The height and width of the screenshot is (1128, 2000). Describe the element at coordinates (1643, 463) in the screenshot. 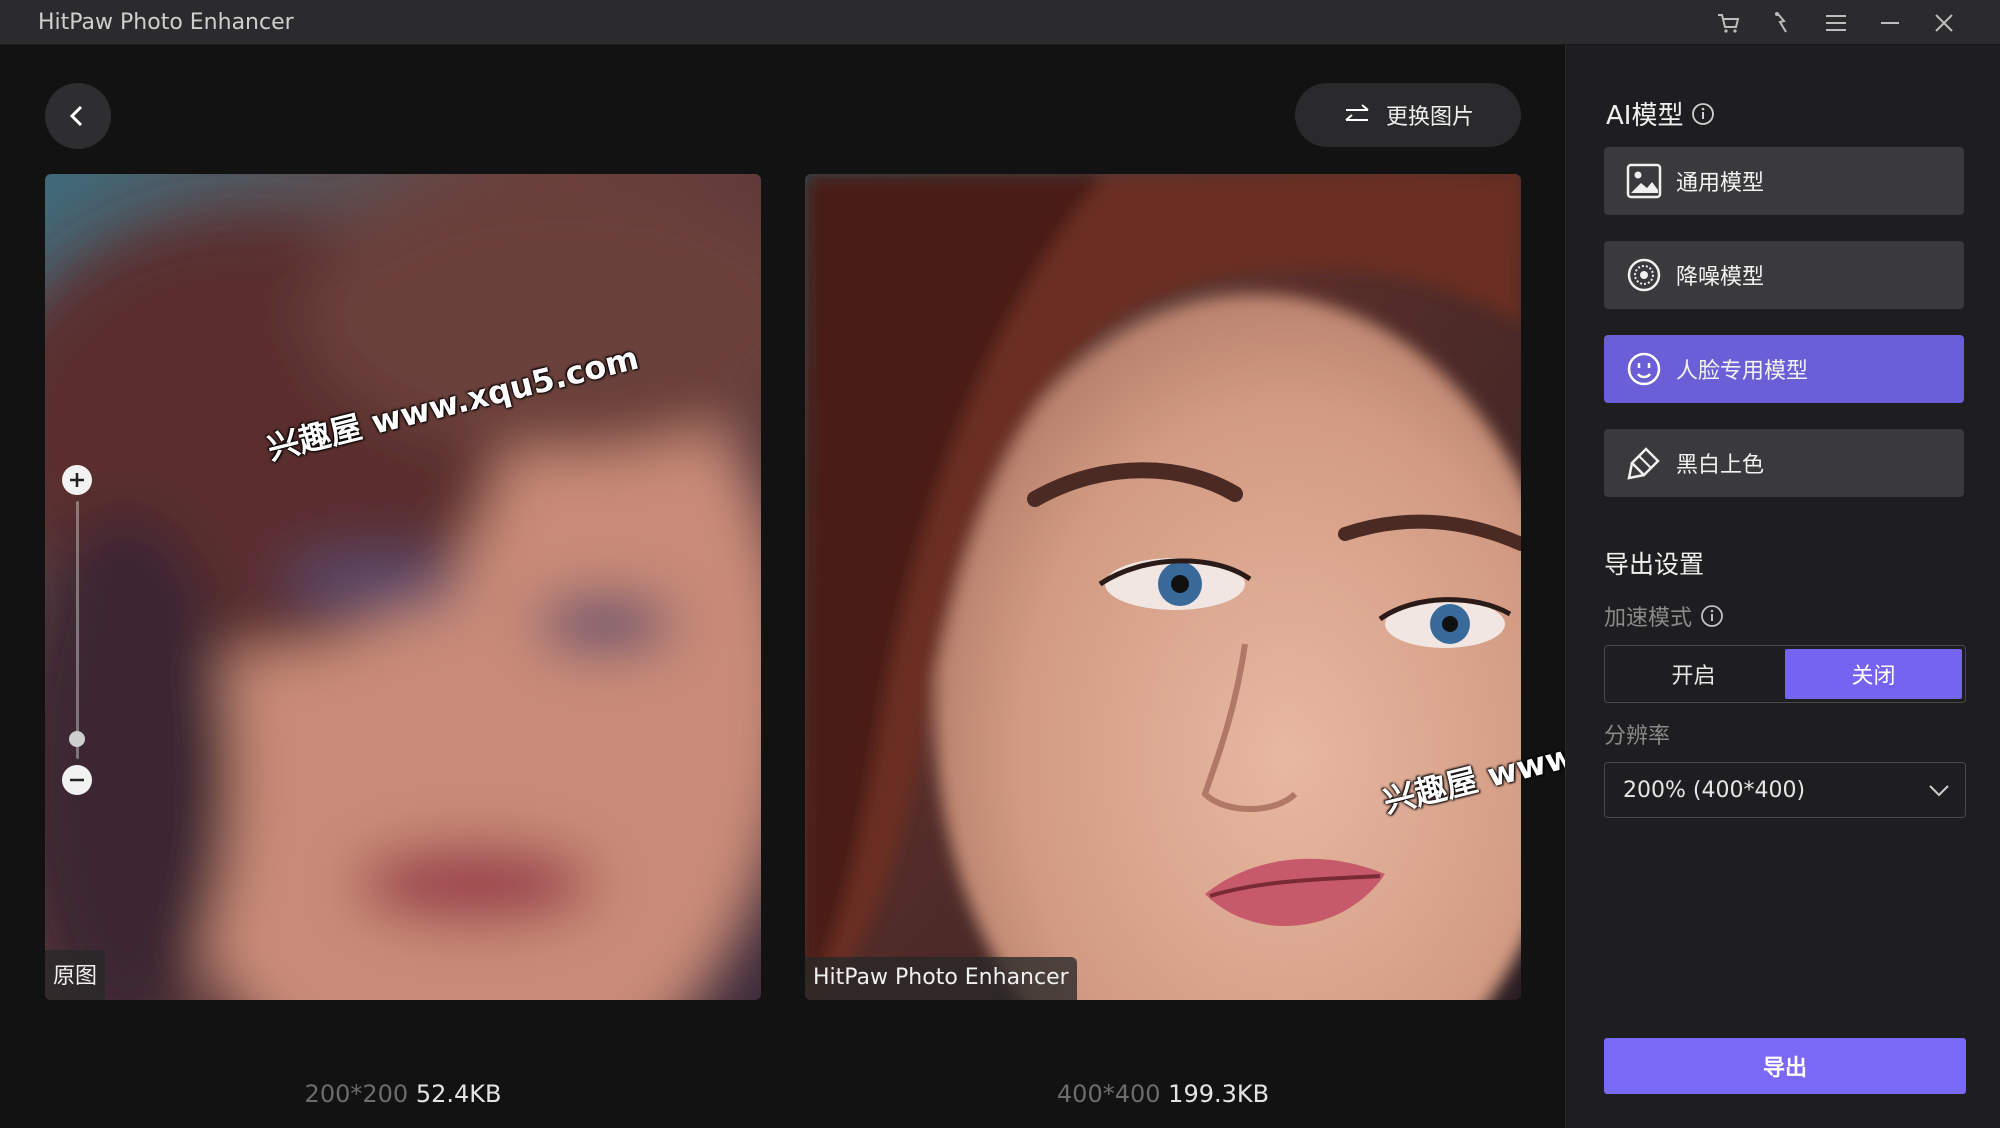

I see `colorize-icon` at that location.